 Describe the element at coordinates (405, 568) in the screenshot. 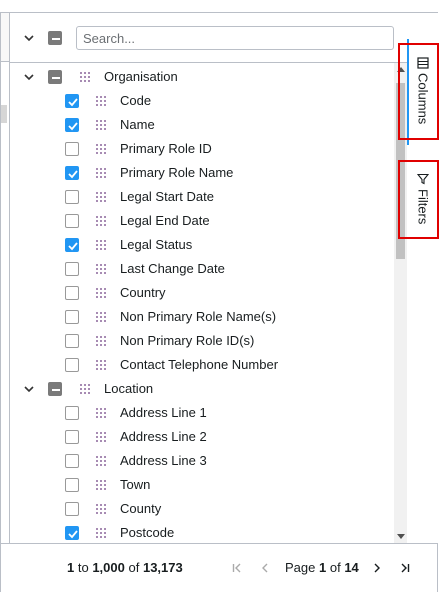

I see `last-page-icon` at that location.